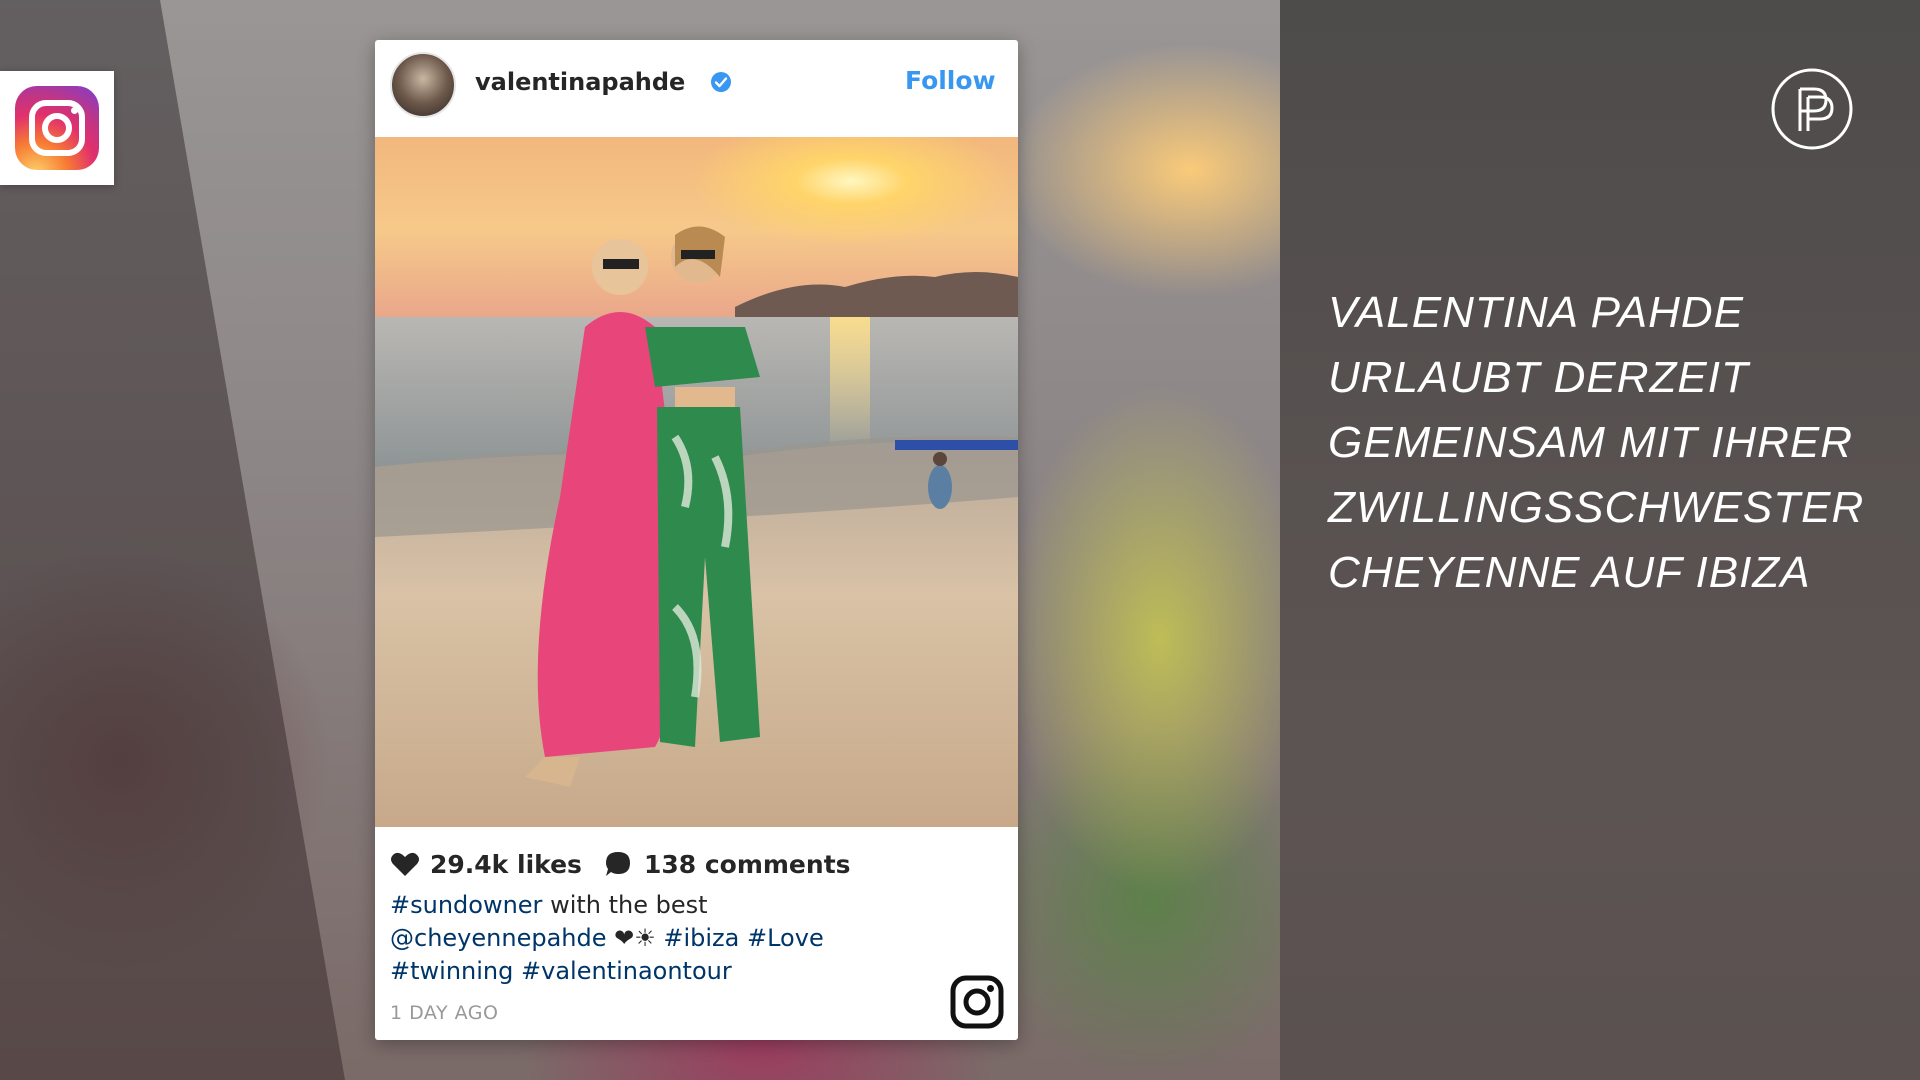  What do you see at coordinates (466, 905) in the screenshot?
I see `hashtag-link: #sundowner` at bounding box center [466, 905].